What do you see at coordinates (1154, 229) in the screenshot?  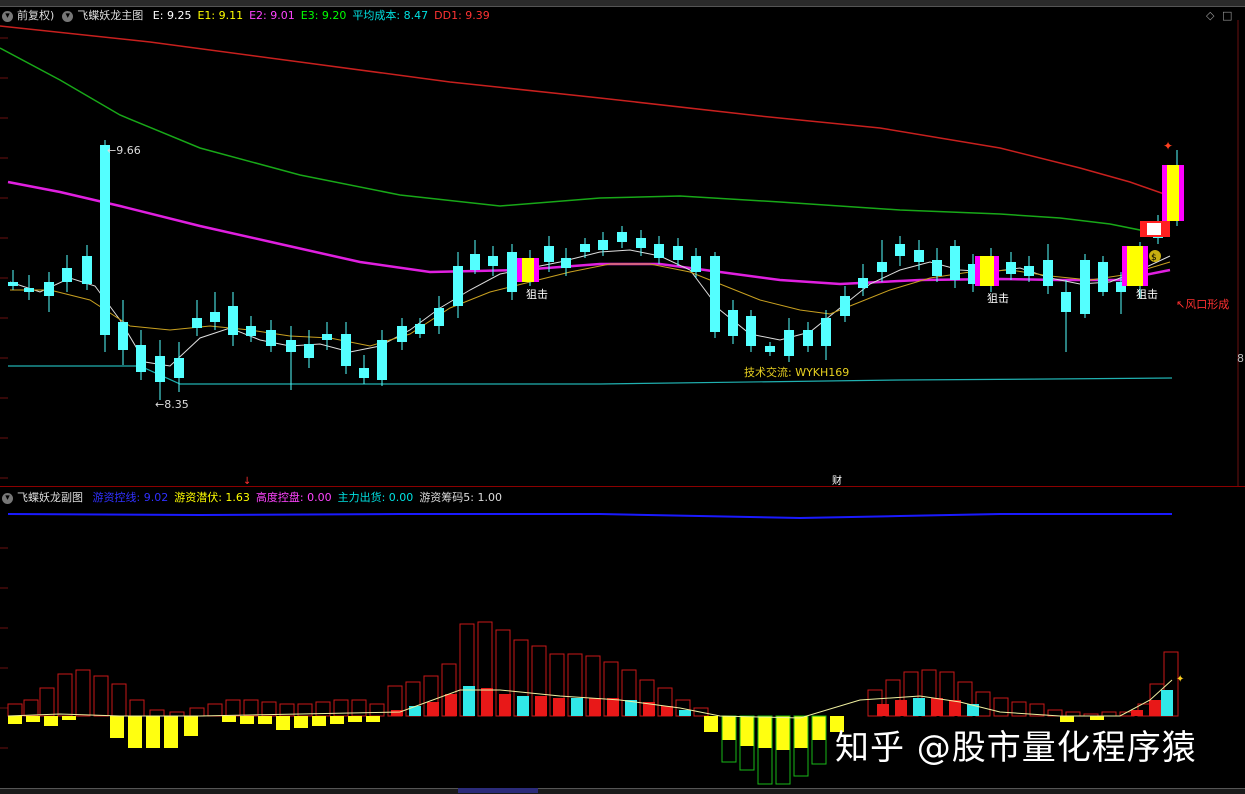 I see `alert-box-inner` at bounding box center [1154, 229].